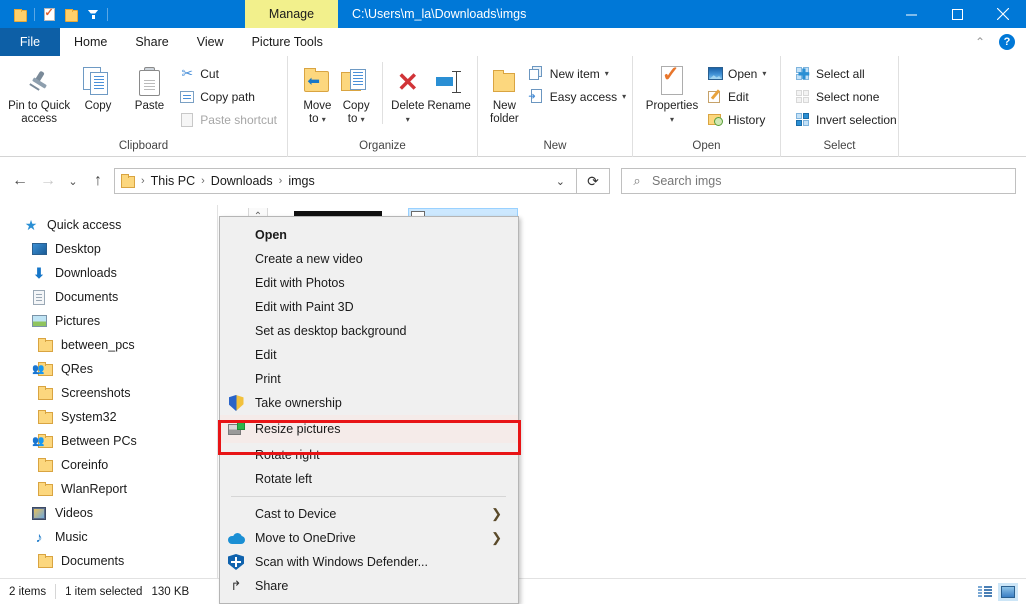 This screenshot has height=604, width=1026. Describe the element at coordinates (980, 42) in the screenshot. I see `chevron-up-icon: ⌃` at that location.